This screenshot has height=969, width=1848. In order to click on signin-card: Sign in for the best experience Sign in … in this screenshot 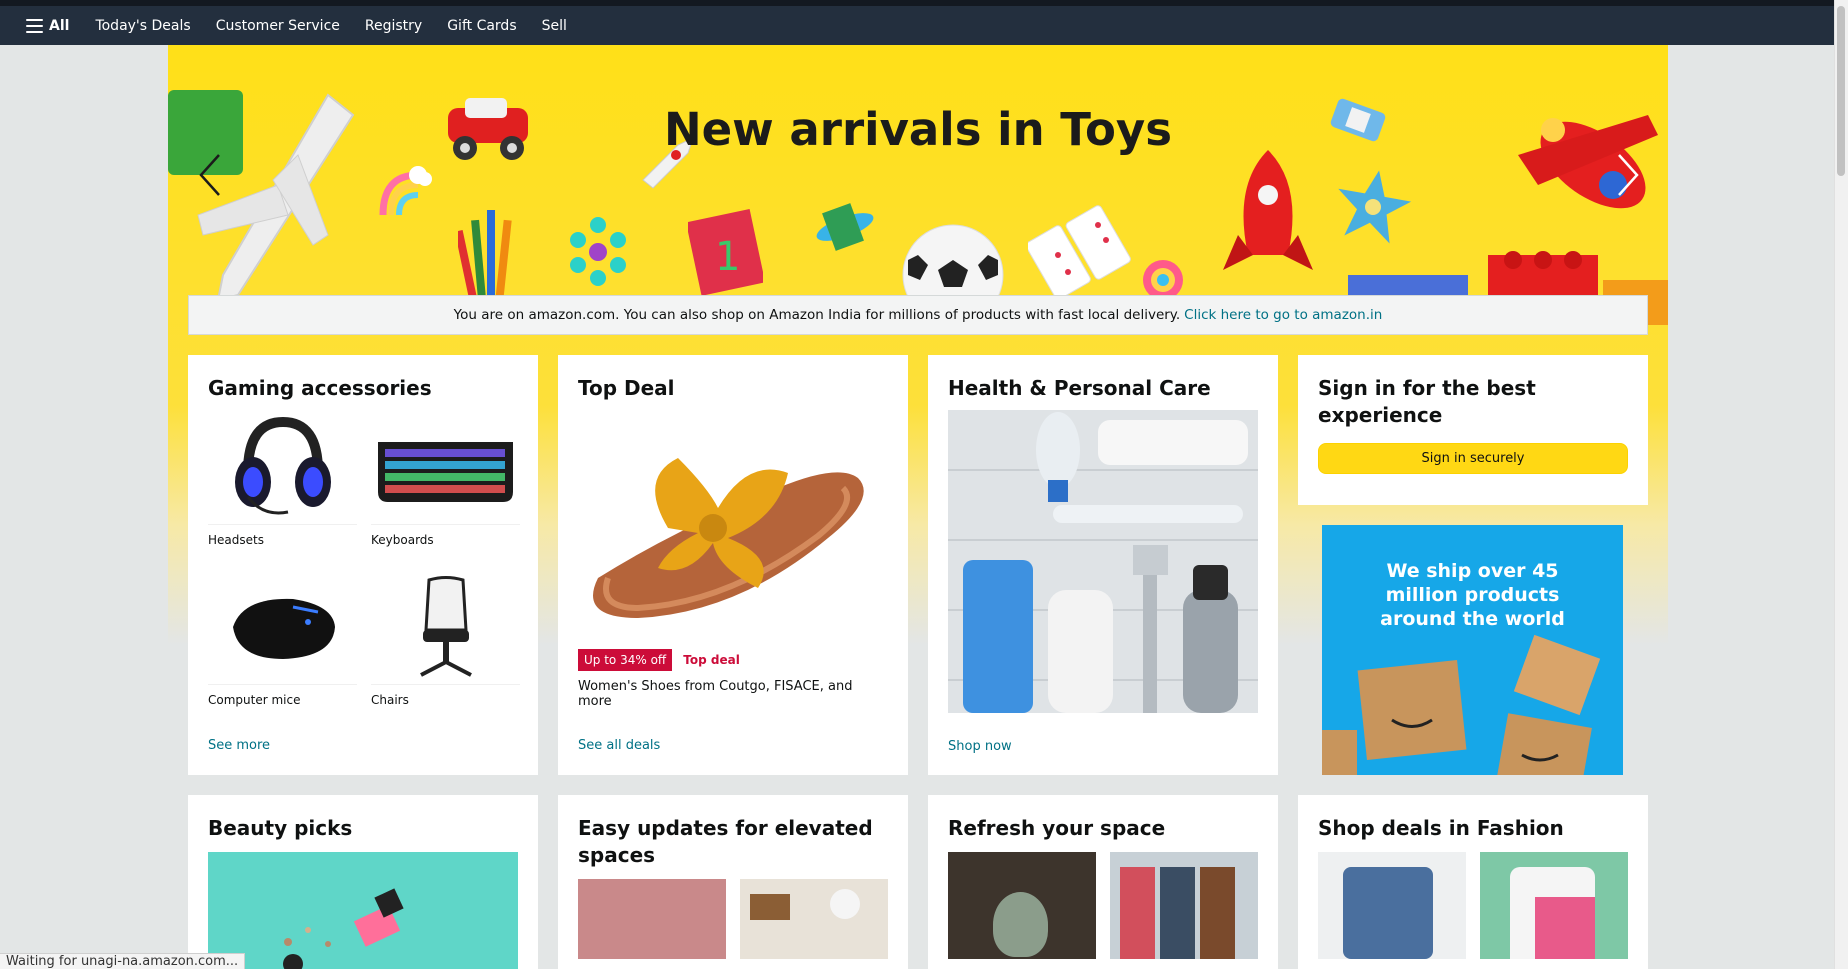, I will do `click(1473, 430)`.